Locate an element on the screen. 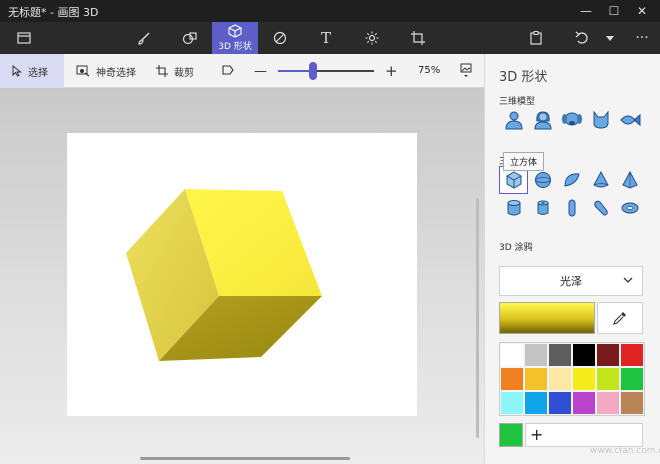 Image resolution: width=660 pixels, height=464 pixels. main-toolbar: 3D 形状 T ··· is located at coordinates (330, 38).